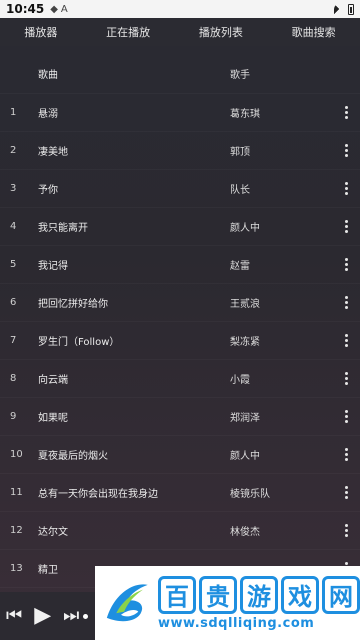 This screenshot has height=640, width=360. What do you see at coordinates (16, 530) in the screenshot?
I see `song-number: 12` at bounding box center [16, 530].